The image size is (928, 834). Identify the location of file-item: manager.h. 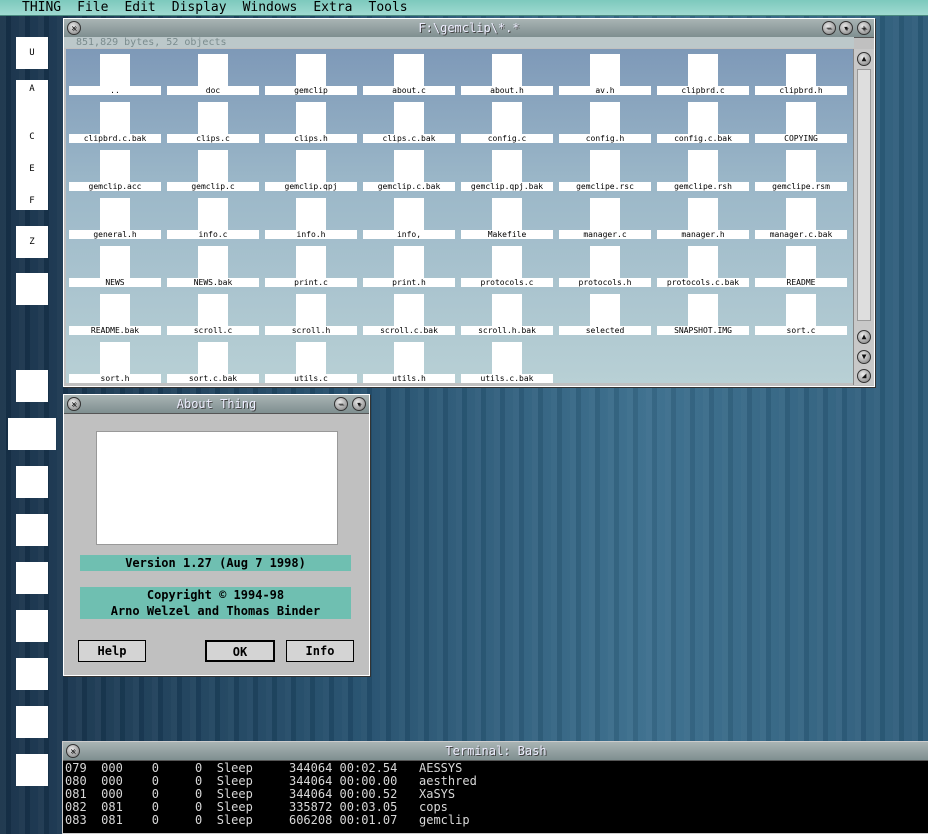
(703, 220).